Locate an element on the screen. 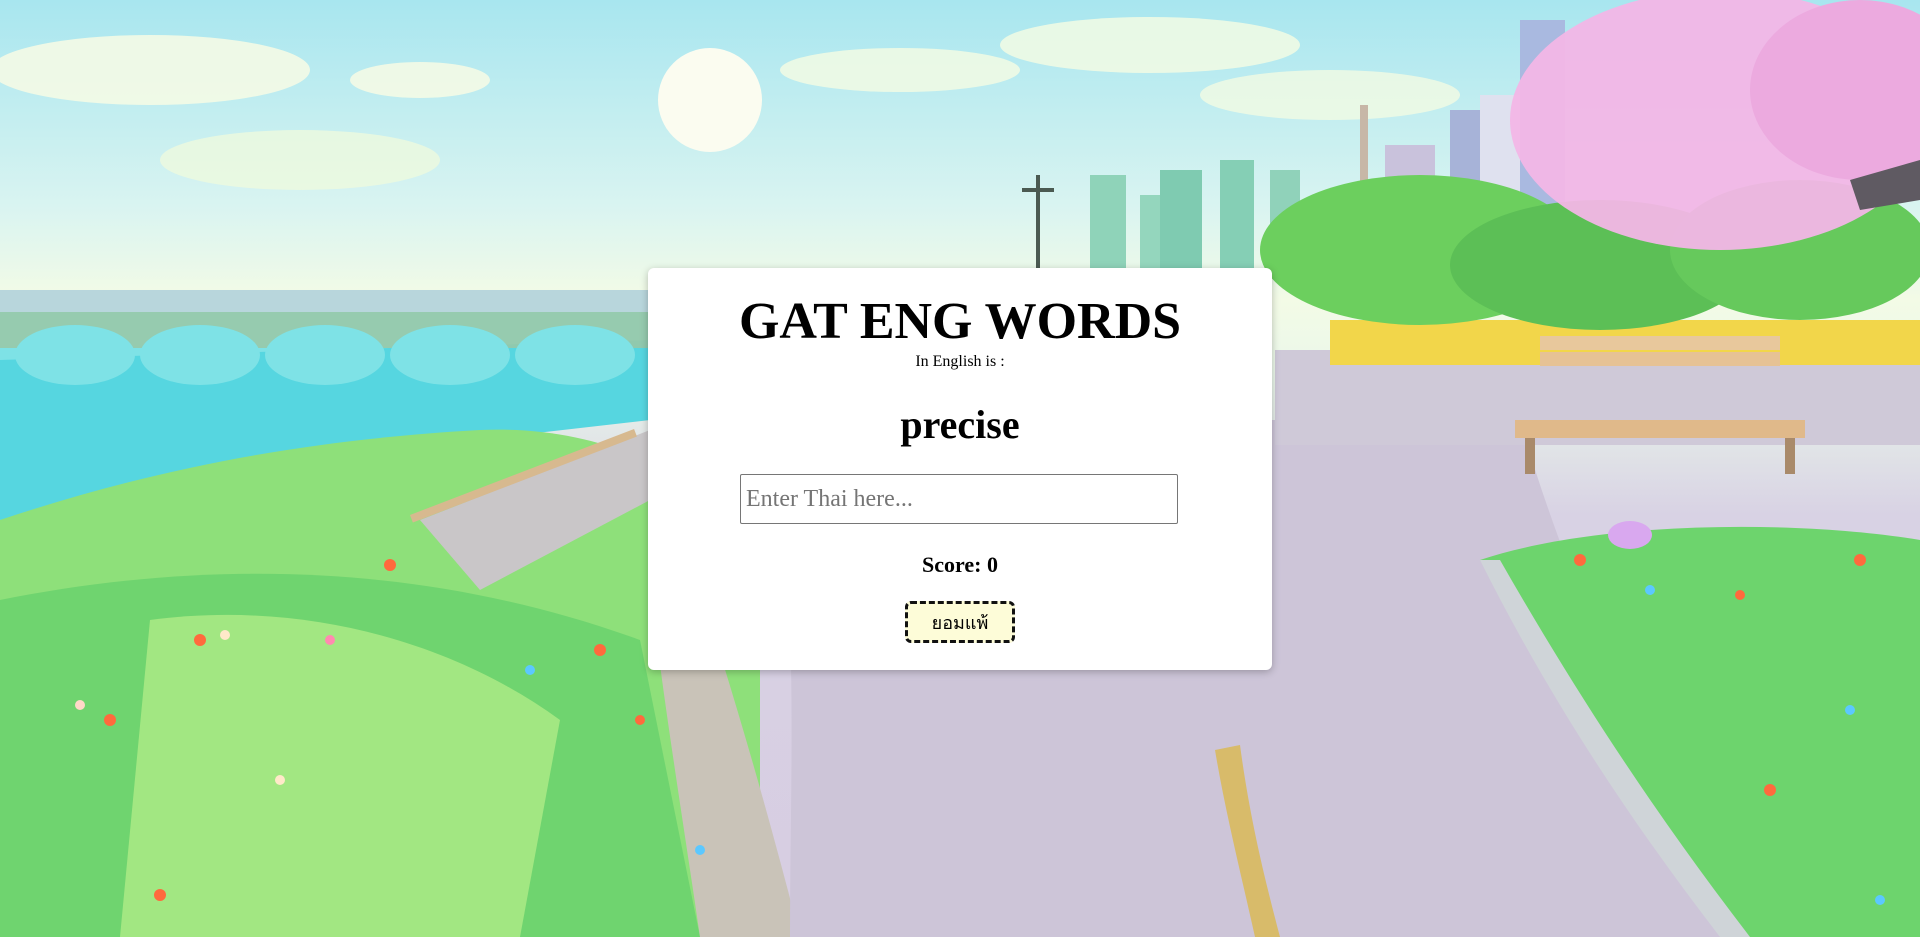  give-up-button: ยอมแพ้ is located at coordinates (960, 622).